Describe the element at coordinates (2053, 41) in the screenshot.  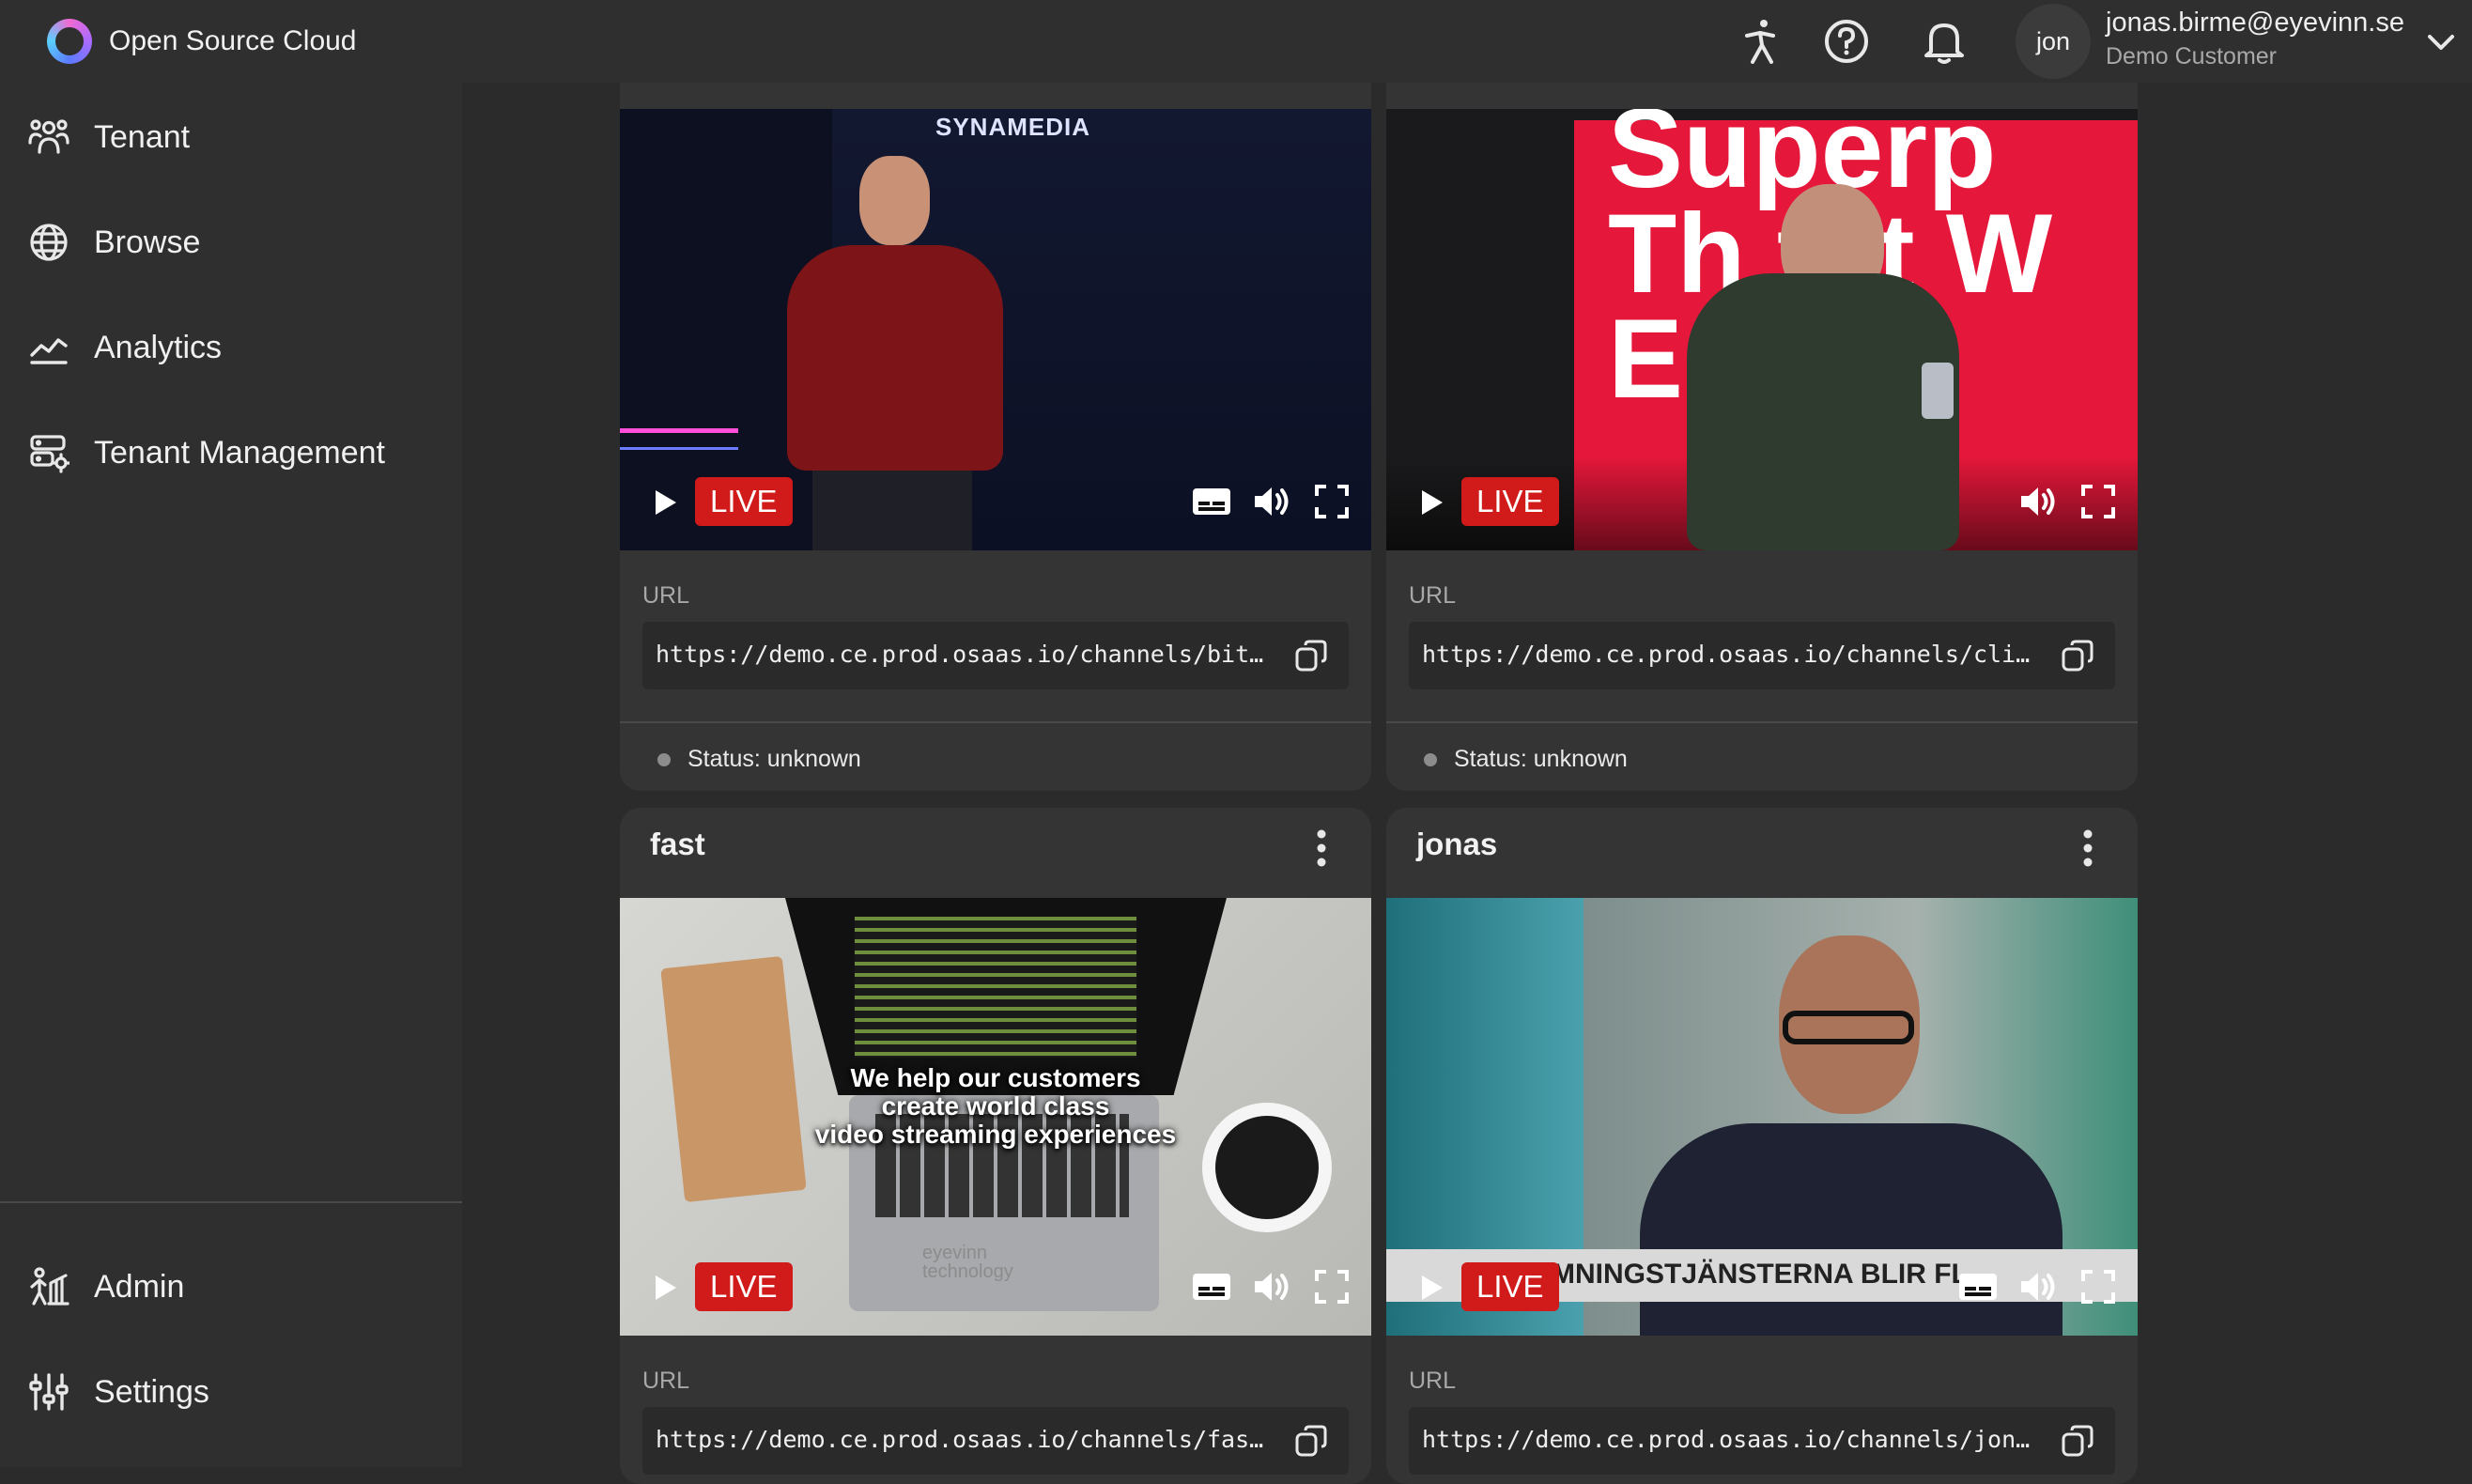
I see `avatar: jon` at that location.